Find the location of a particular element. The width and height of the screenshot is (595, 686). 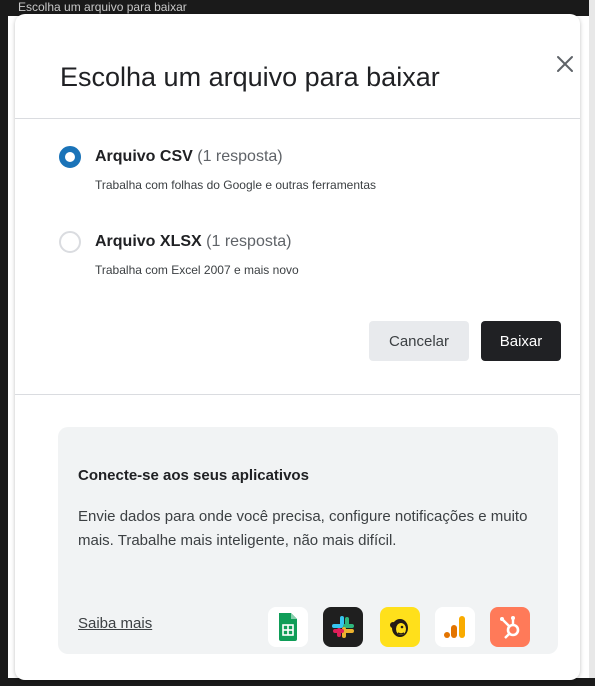

mailchimp-icon is located at coordinates (400, 627).